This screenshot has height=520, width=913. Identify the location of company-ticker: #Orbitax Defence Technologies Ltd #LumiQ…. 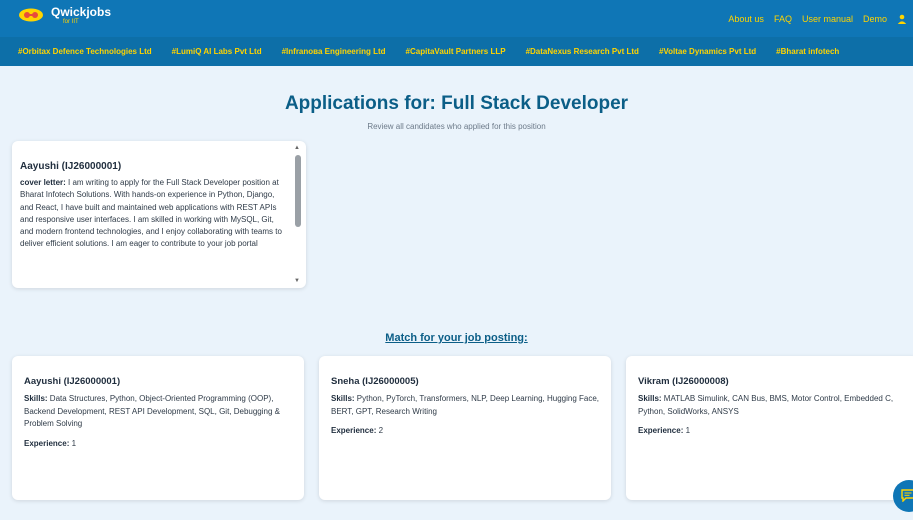
(456, 51).